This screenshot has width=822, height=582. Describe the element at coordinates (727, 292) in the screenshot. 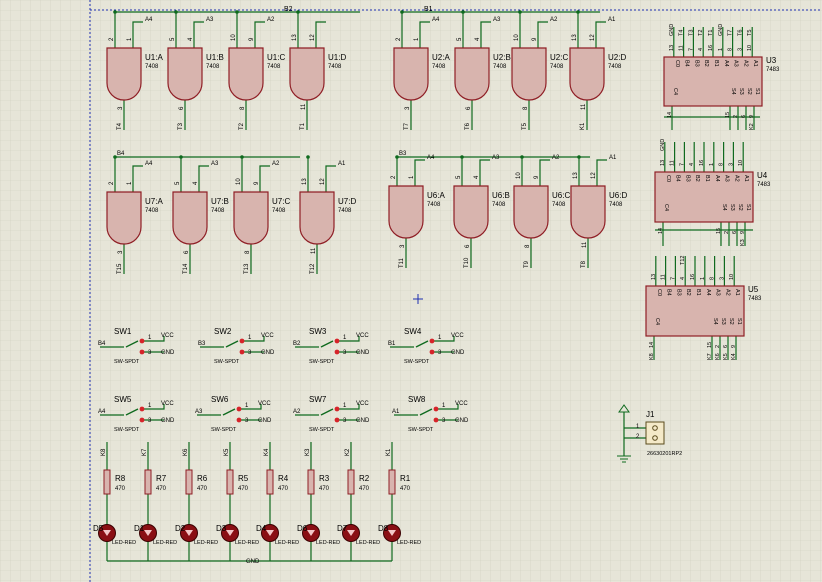

I see `pin-name: A2` at that location.